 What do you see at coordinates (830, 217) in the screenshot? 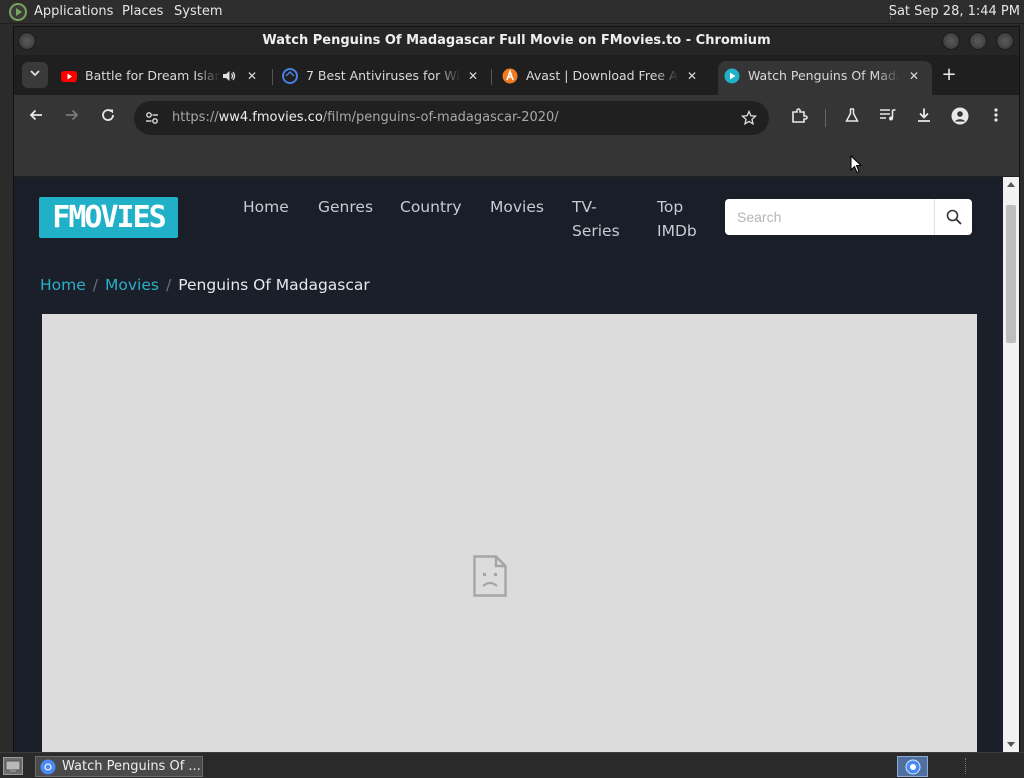
I see `search-input` at bounding box center [830, 217].